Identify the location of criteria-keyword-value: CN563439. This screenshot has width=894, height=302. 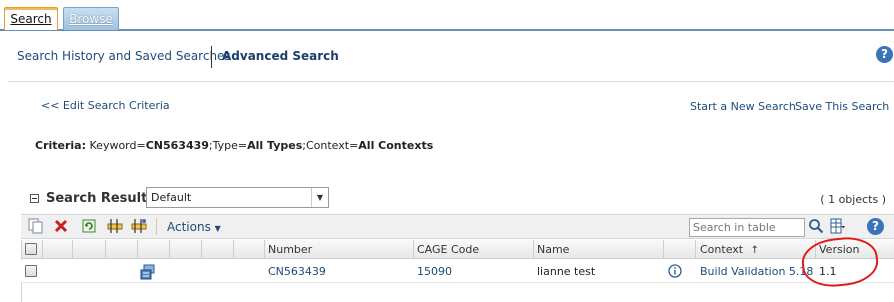
(177, 145).